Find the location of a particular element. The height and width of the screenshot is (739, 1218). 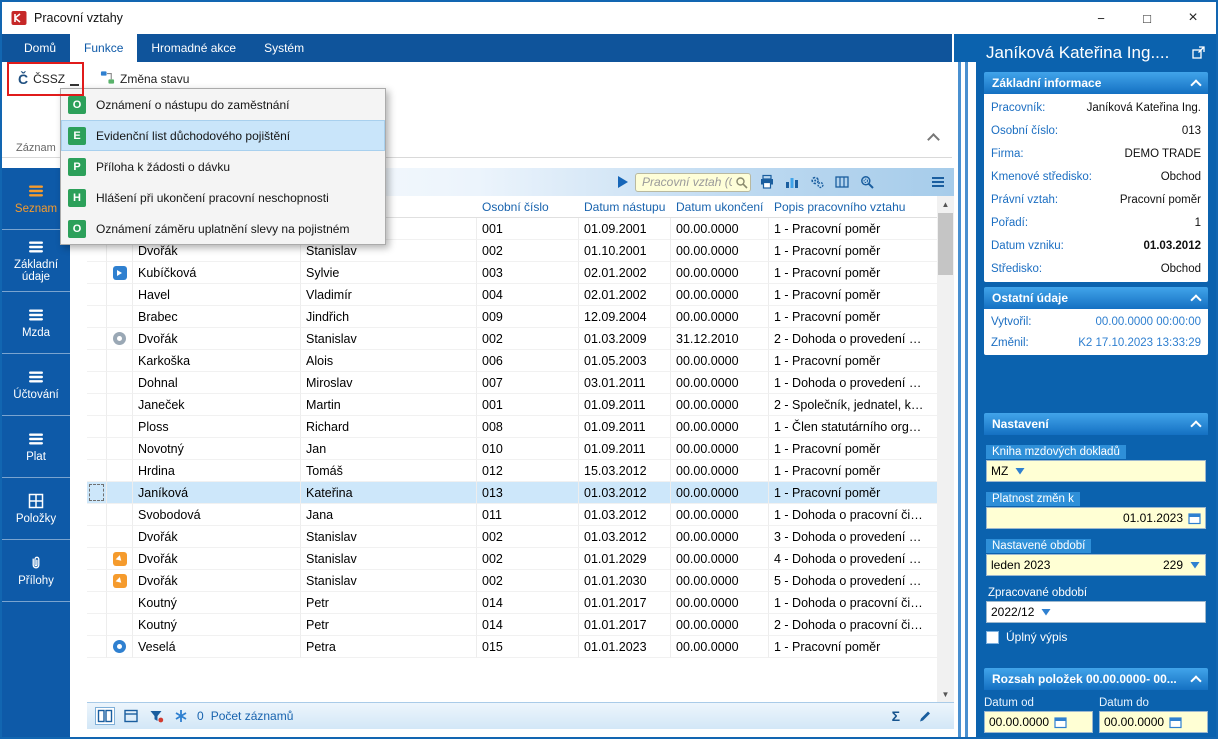

ribbon-tab: Systém is located at coordinates (284, 48).